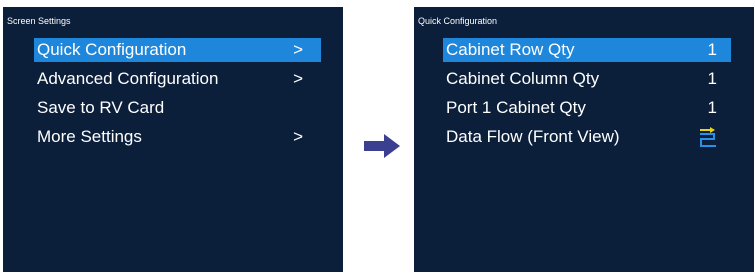  I want to click on menu-item-label: Cabinet Row Qty, so click(510, 49).